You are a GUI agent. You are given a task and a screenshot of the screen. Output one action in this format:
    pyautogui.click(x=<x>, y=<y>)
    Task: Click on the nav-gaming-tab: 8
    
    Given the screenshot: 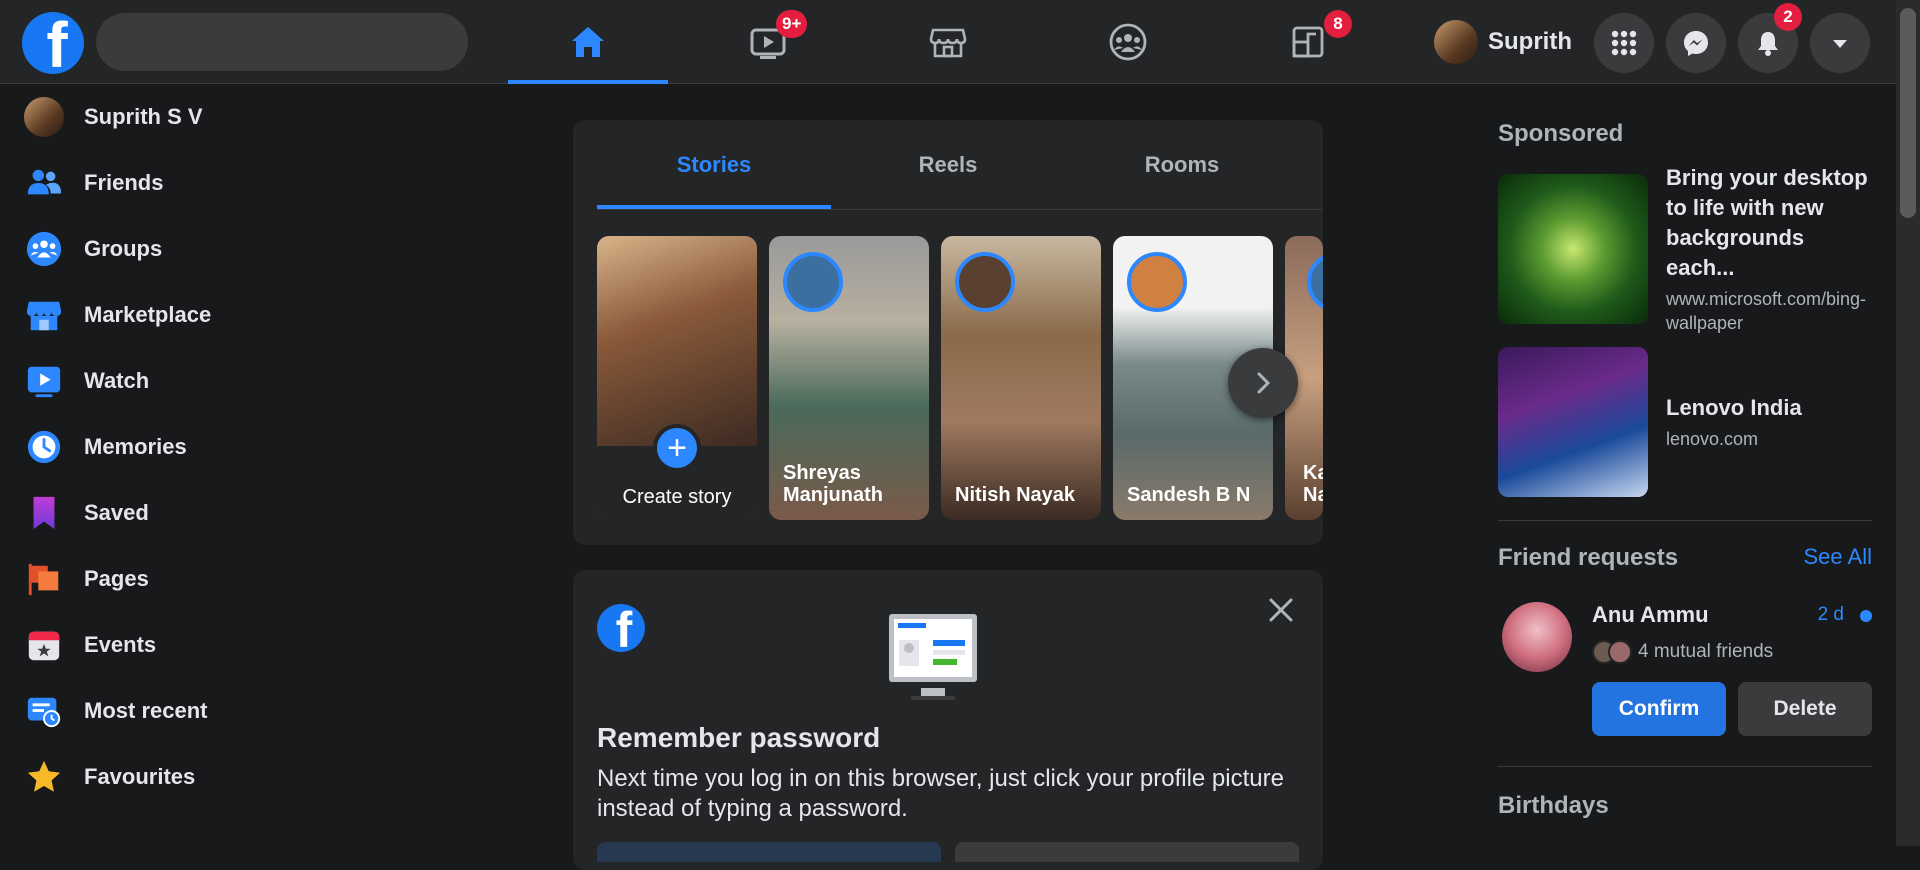 What is the action you would take?
    pyautogui.click(x=1308, y=42)
    